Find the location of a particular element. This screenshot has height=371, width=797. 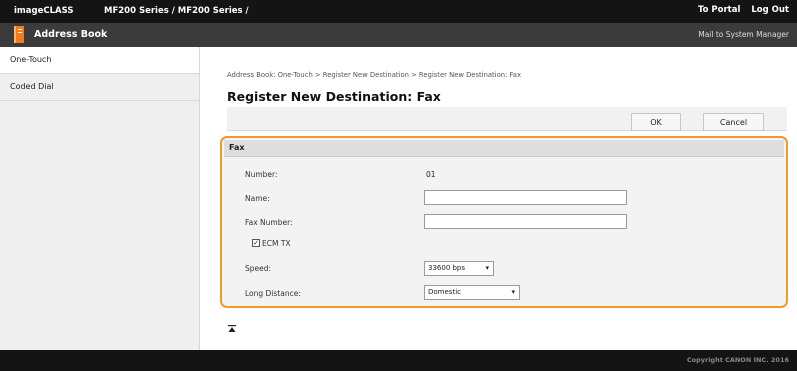

fax-number-field is located at coordinates (525, 221).